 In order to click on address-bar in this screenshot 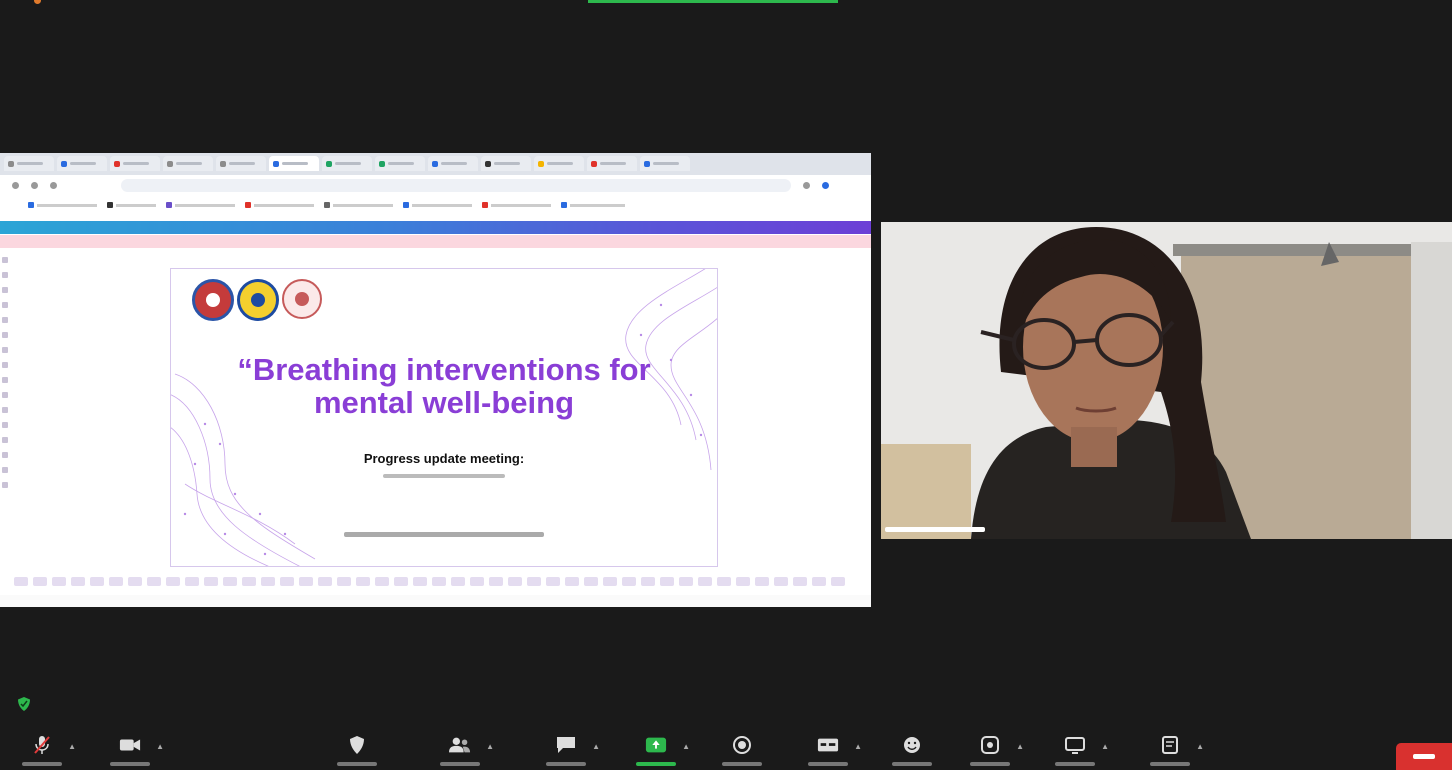, I will do `click(456, 185)`.